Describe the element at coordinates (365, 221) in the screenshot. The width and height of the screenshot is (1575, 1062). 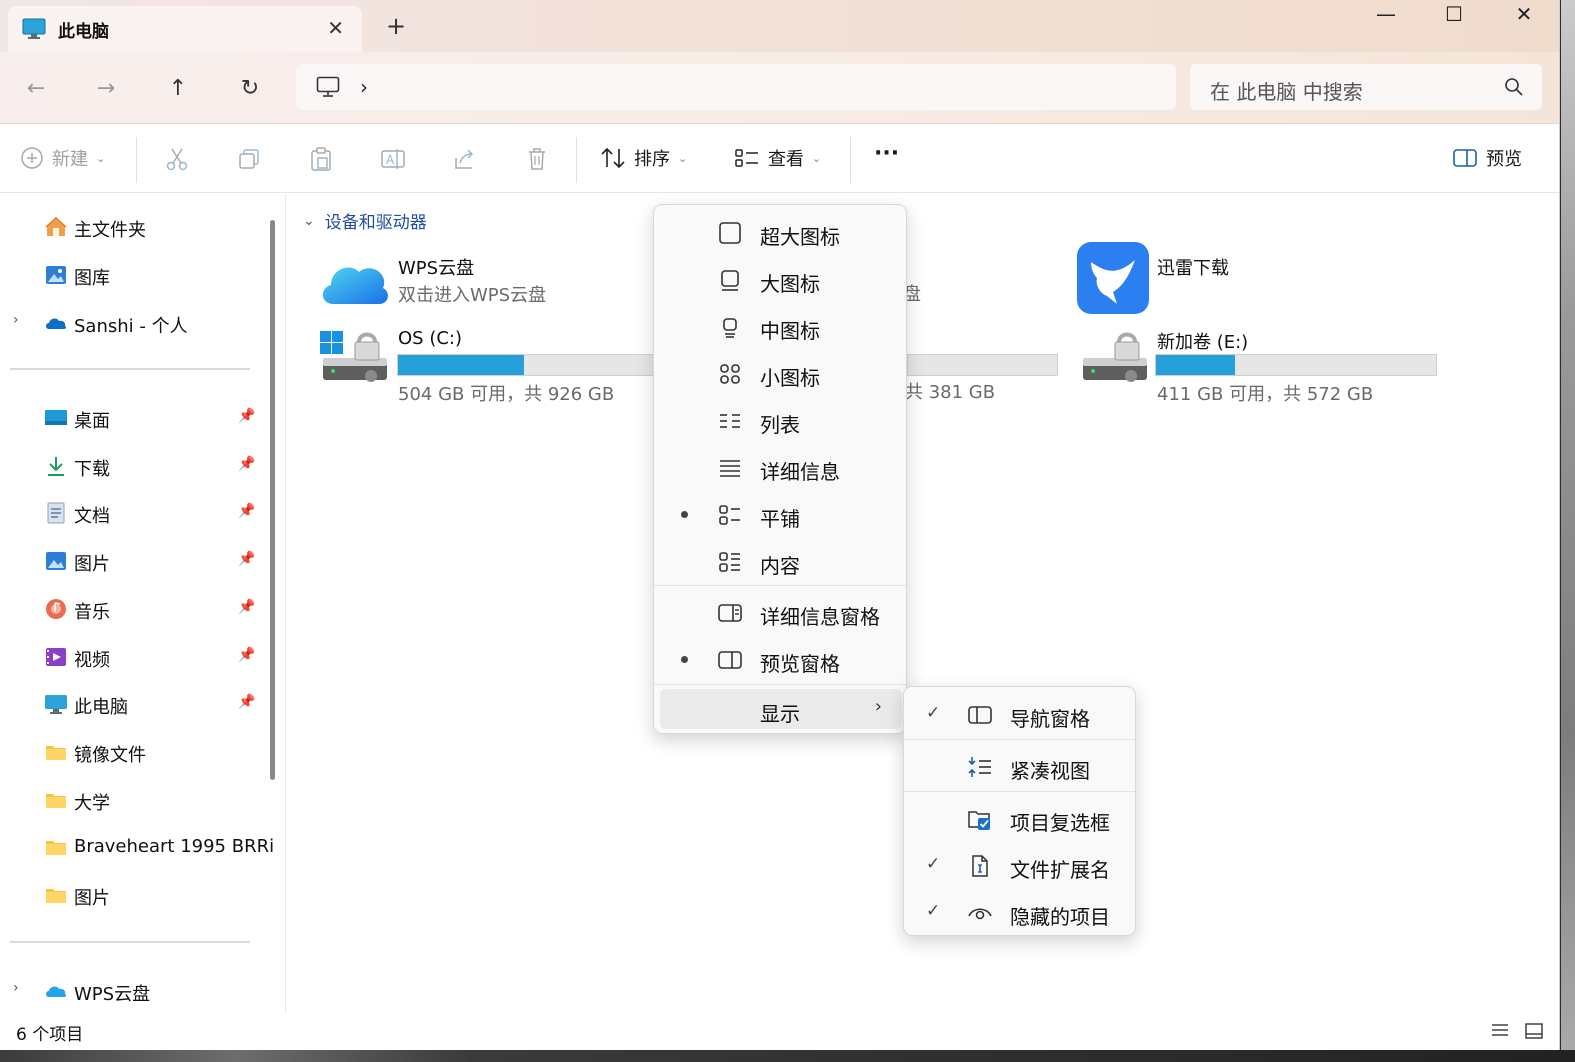
I see `group-header: ⌄ 设备和驱动器` at that location.